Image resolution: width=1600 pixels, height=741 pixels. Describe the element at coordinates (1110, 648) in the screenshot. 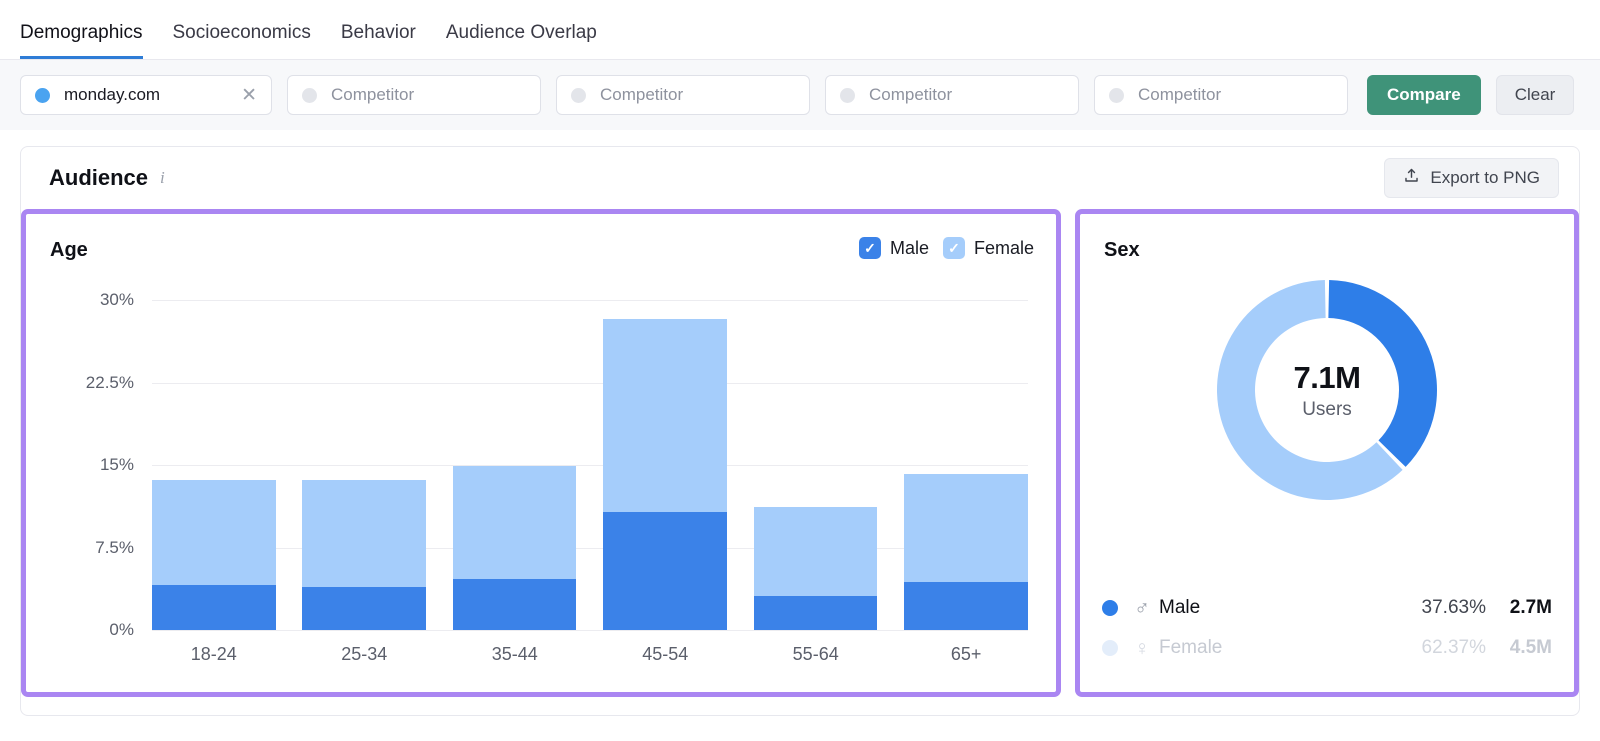

I see `legend-dot-female` at that location.